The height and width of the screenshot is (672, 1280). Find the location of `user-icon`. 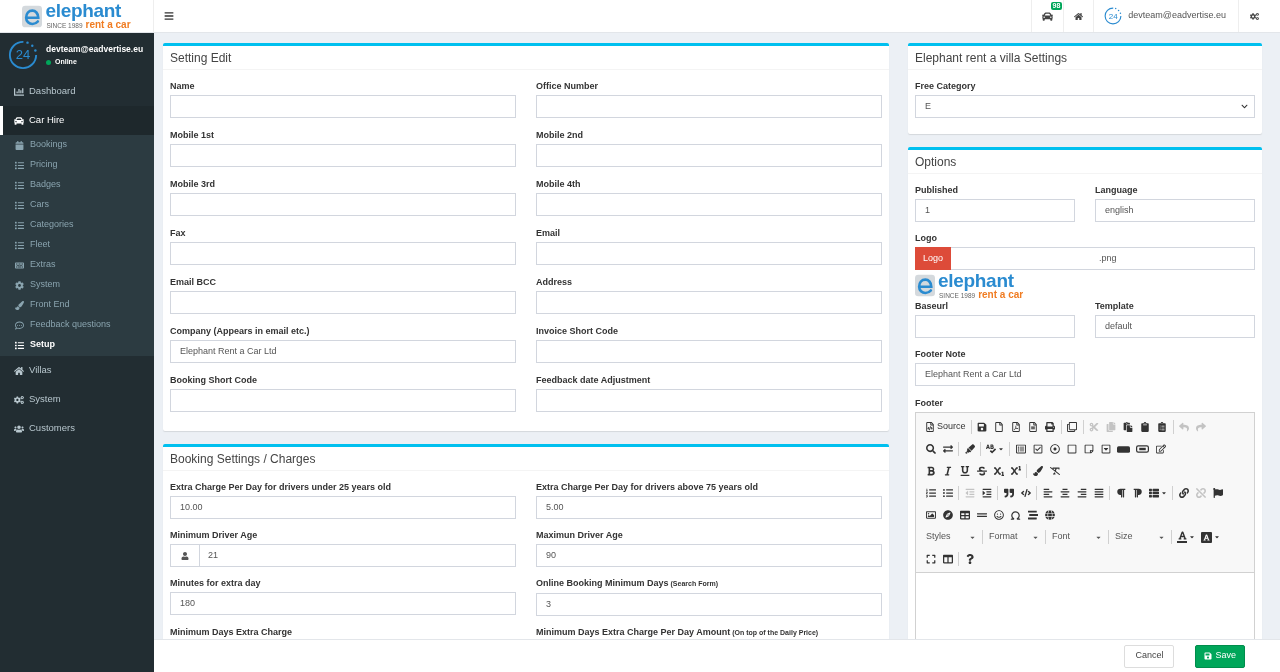

user-icon is located at coordinates (185, 555).